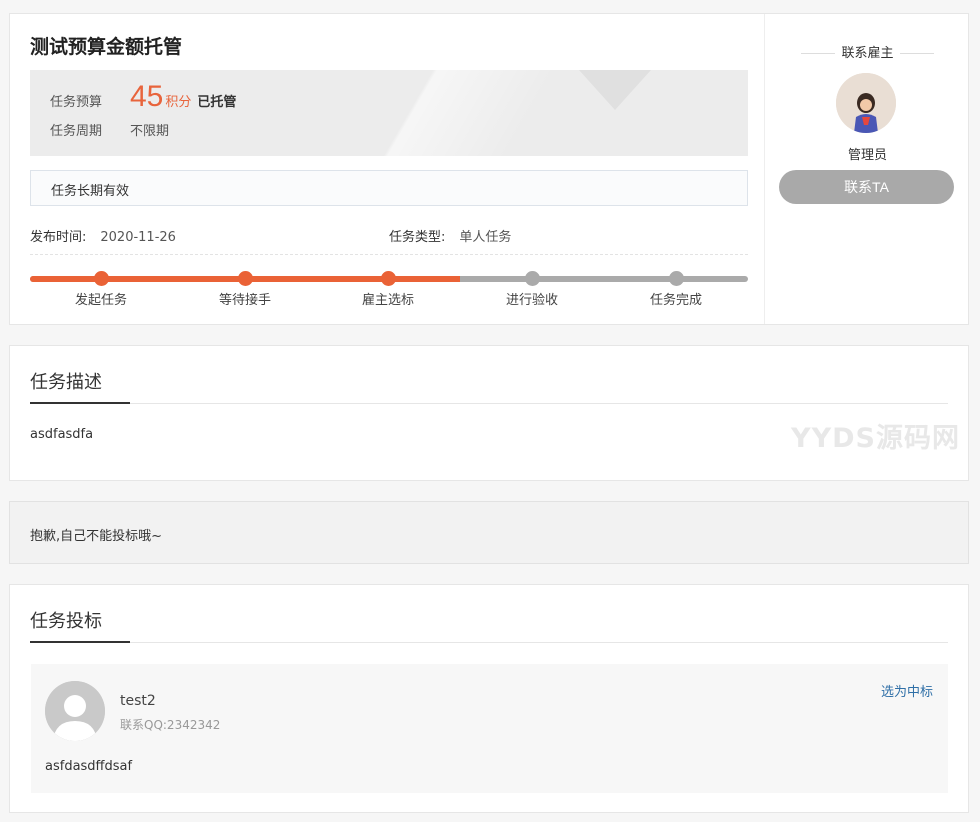 This screenshot has width=980, height=822. What do you see at coordinates (58, 237) in the screenshot?
I see `publish-label: 发布时间:` at bounding box center [58, 237].